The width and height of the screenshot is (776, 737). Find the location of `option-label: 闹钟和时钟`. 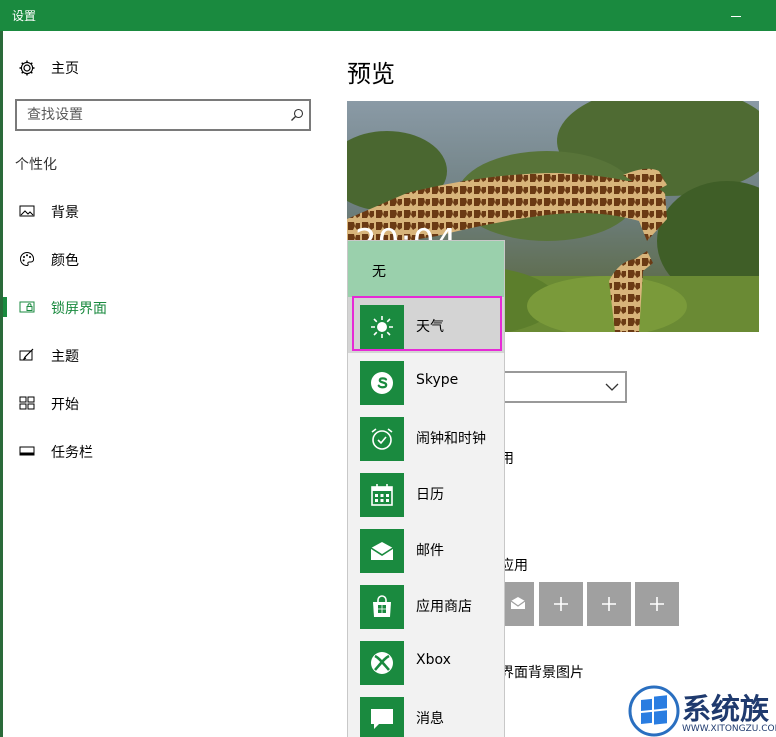

option-label: 闹钟和时钟 is located at coordinates (451, 439).